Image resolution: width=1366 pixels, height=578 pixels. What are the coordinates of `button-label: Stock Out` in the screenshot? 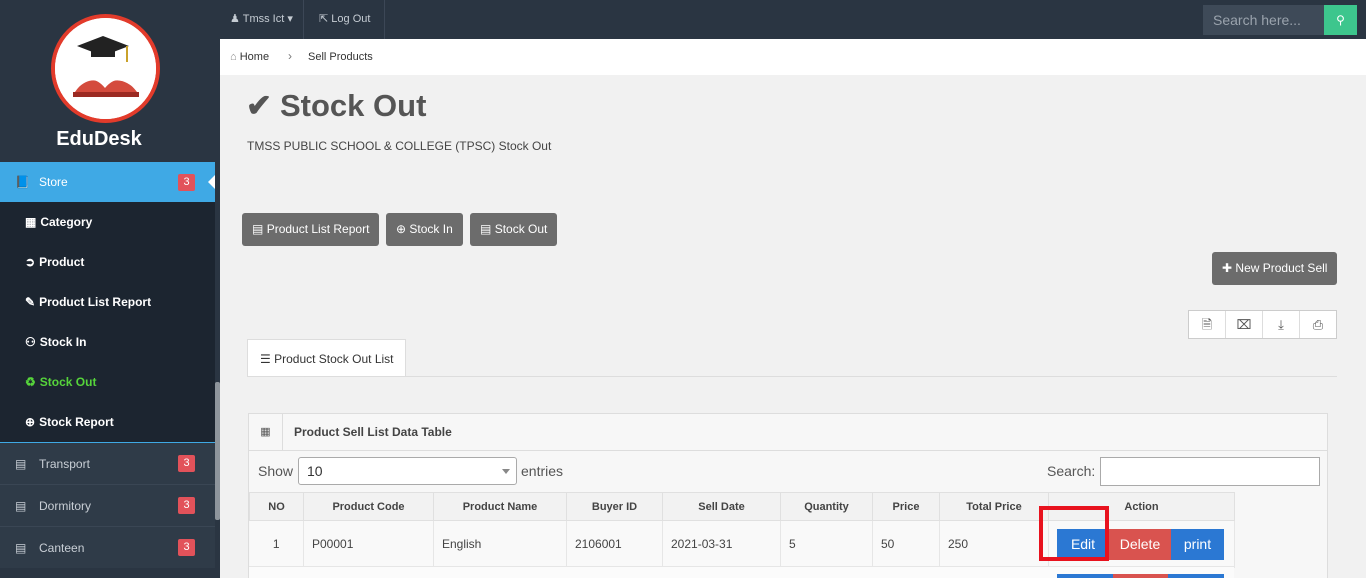 It's located at (521, 229).